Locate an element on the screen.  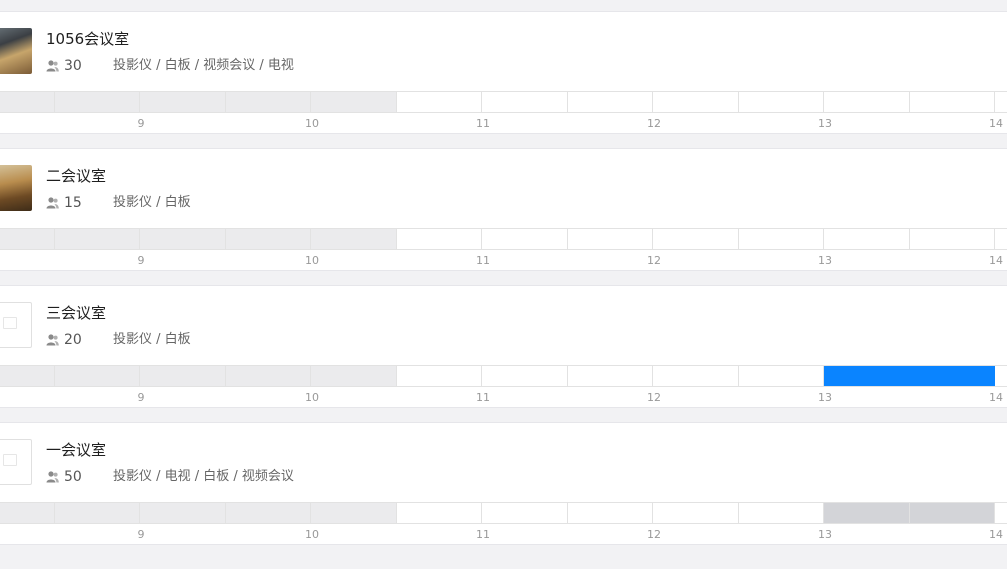
room-name: 1056会议室 is located at coordinates (88, 39).